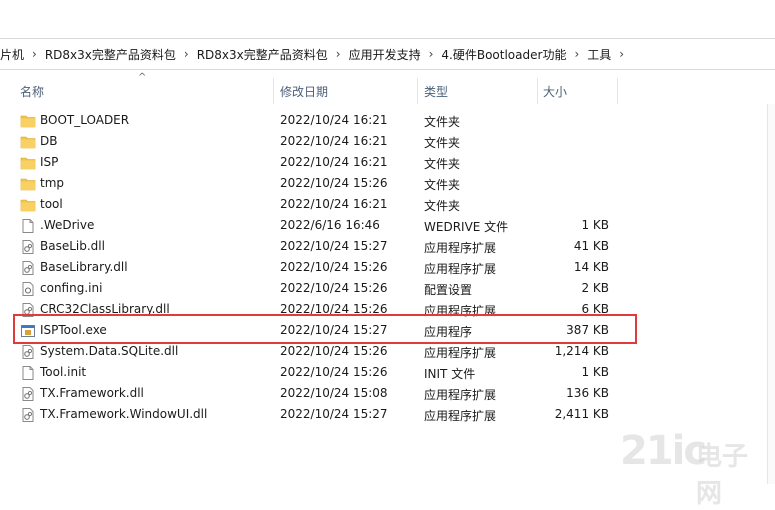 The image size is (775, 510). Describe the element at coordinates (71, 288) in the screenshot. I see `file-name: confing.ini` at that location.